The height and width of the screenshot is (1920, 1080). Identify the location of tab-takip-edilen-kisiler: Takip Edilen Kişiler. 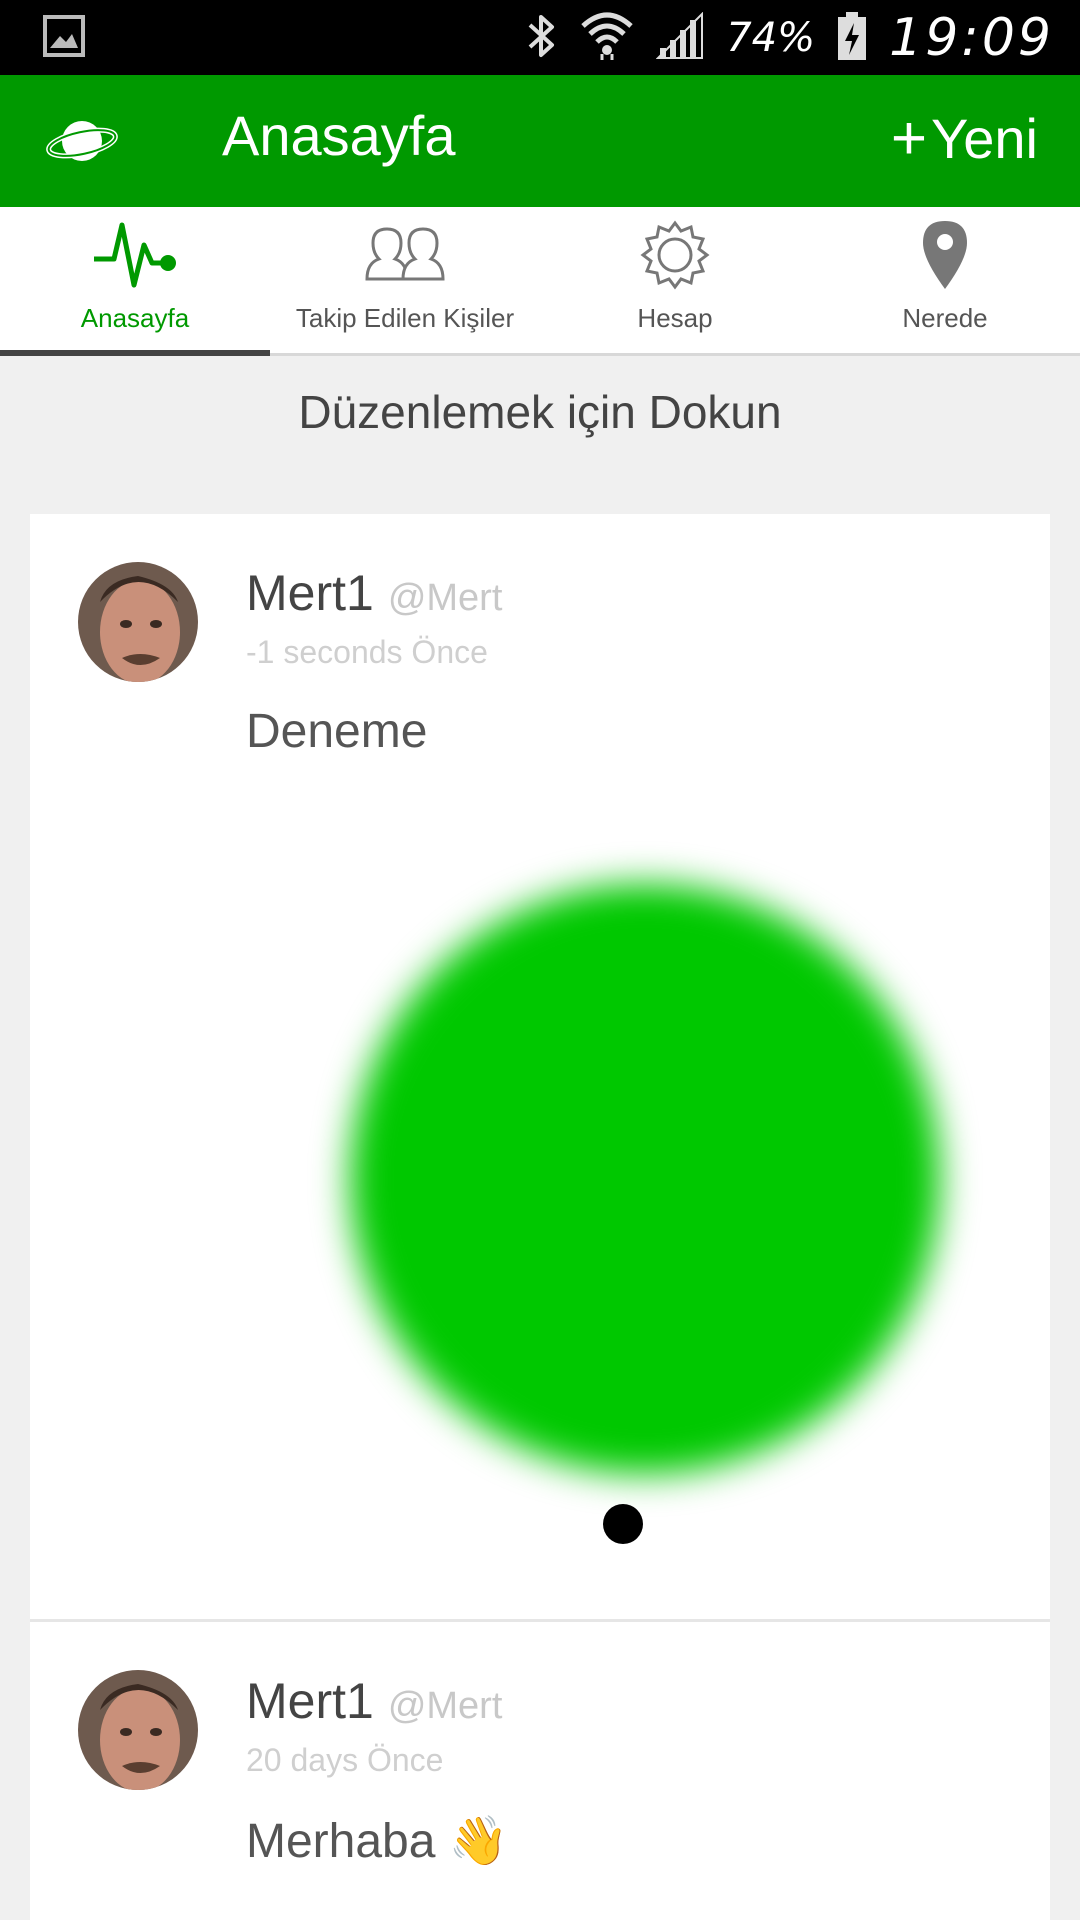
(405, 280).